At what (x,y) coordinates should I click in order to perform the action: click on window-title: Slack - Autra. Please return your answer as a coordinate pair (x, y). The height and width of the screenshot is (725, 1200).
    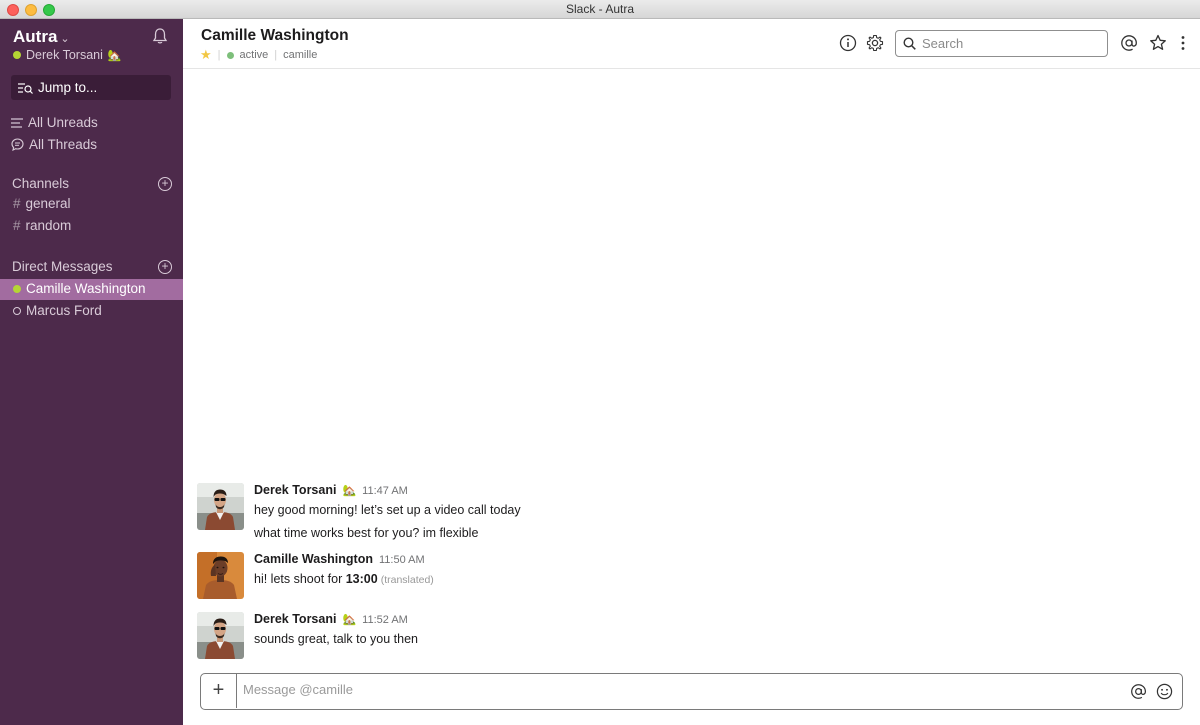
    Looking at the image, I should click on (600, 9).